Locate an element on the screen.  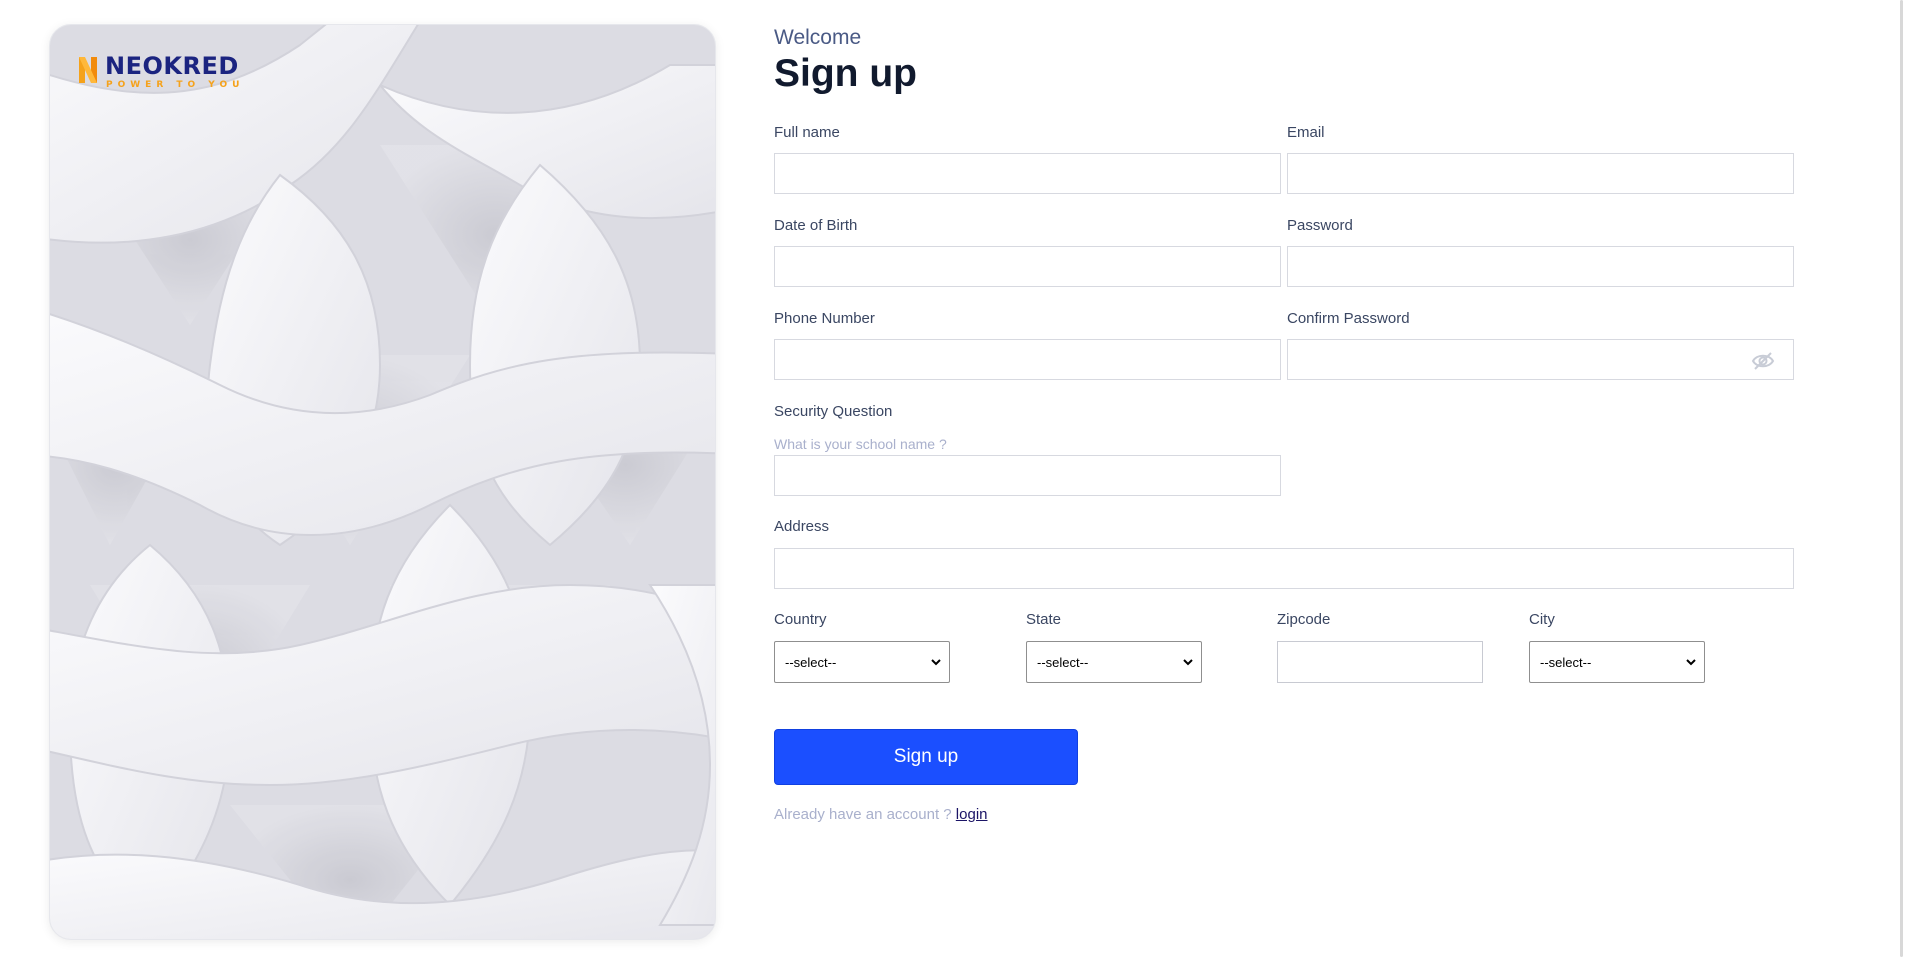
security-question-text: What is your school name ? is located at coordinates (860, 444).